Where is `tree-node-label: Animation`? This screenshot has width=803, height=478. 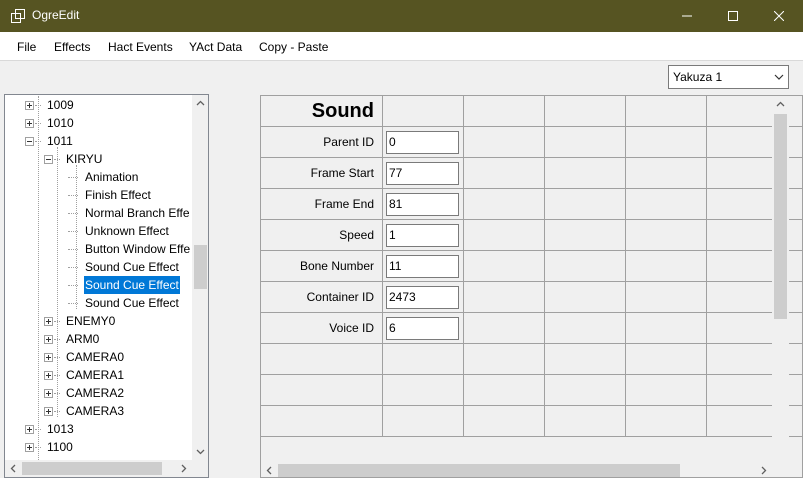 tree-node-label: Animation is located at coordinates (111, 177).